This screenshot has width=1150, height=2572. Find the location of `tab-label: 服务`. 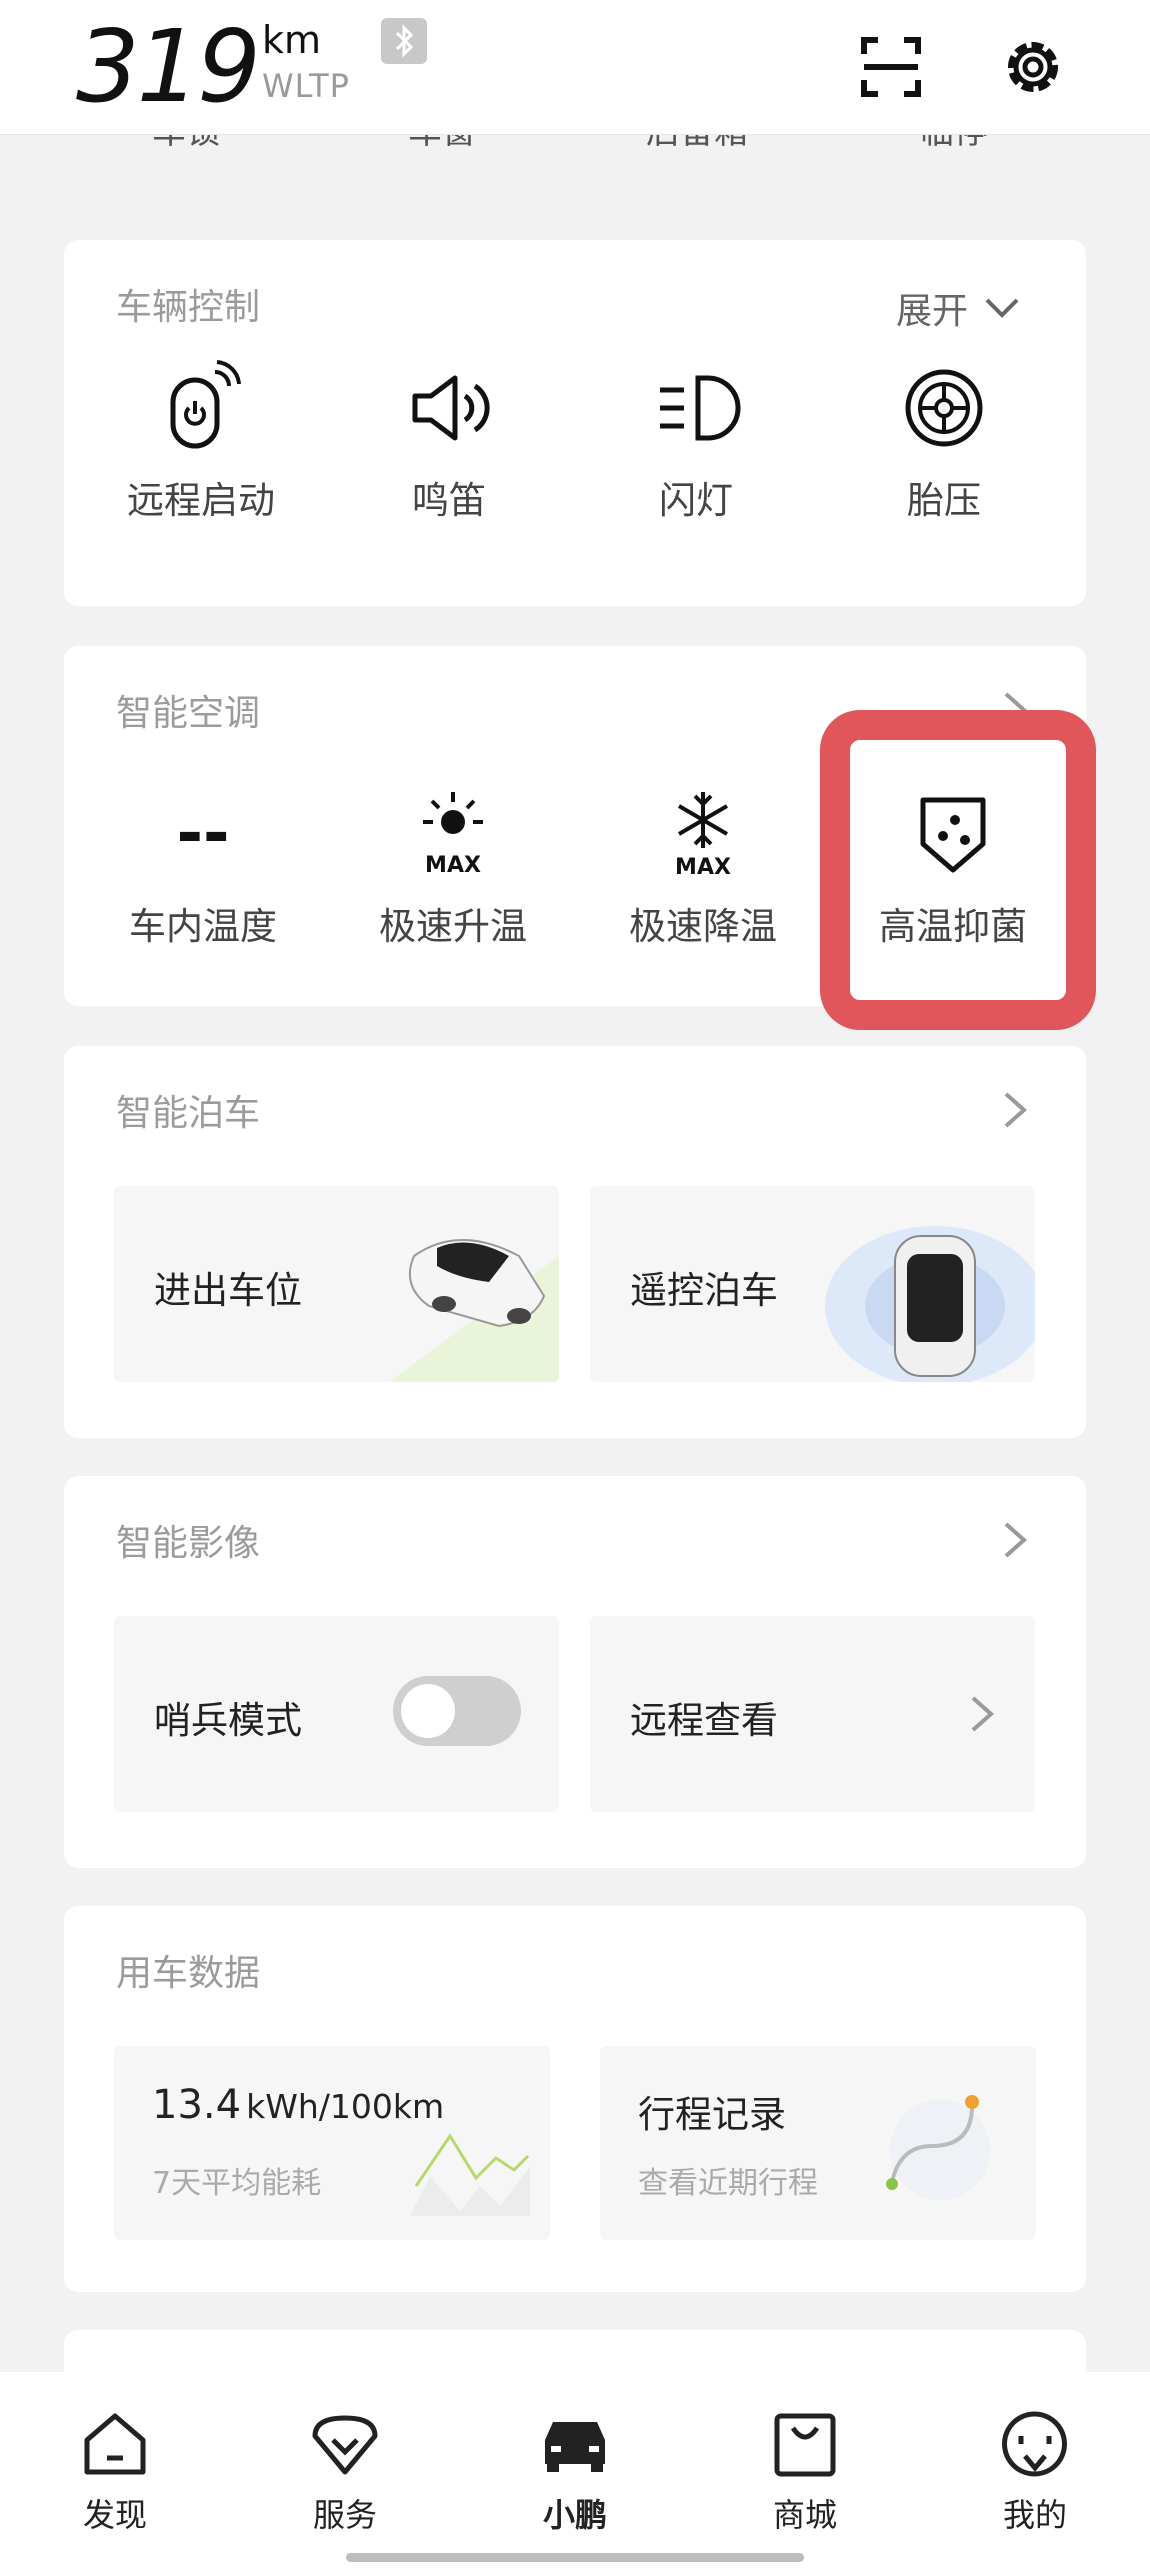

tab-label: 服务 is located at coordinates (344, 2515).